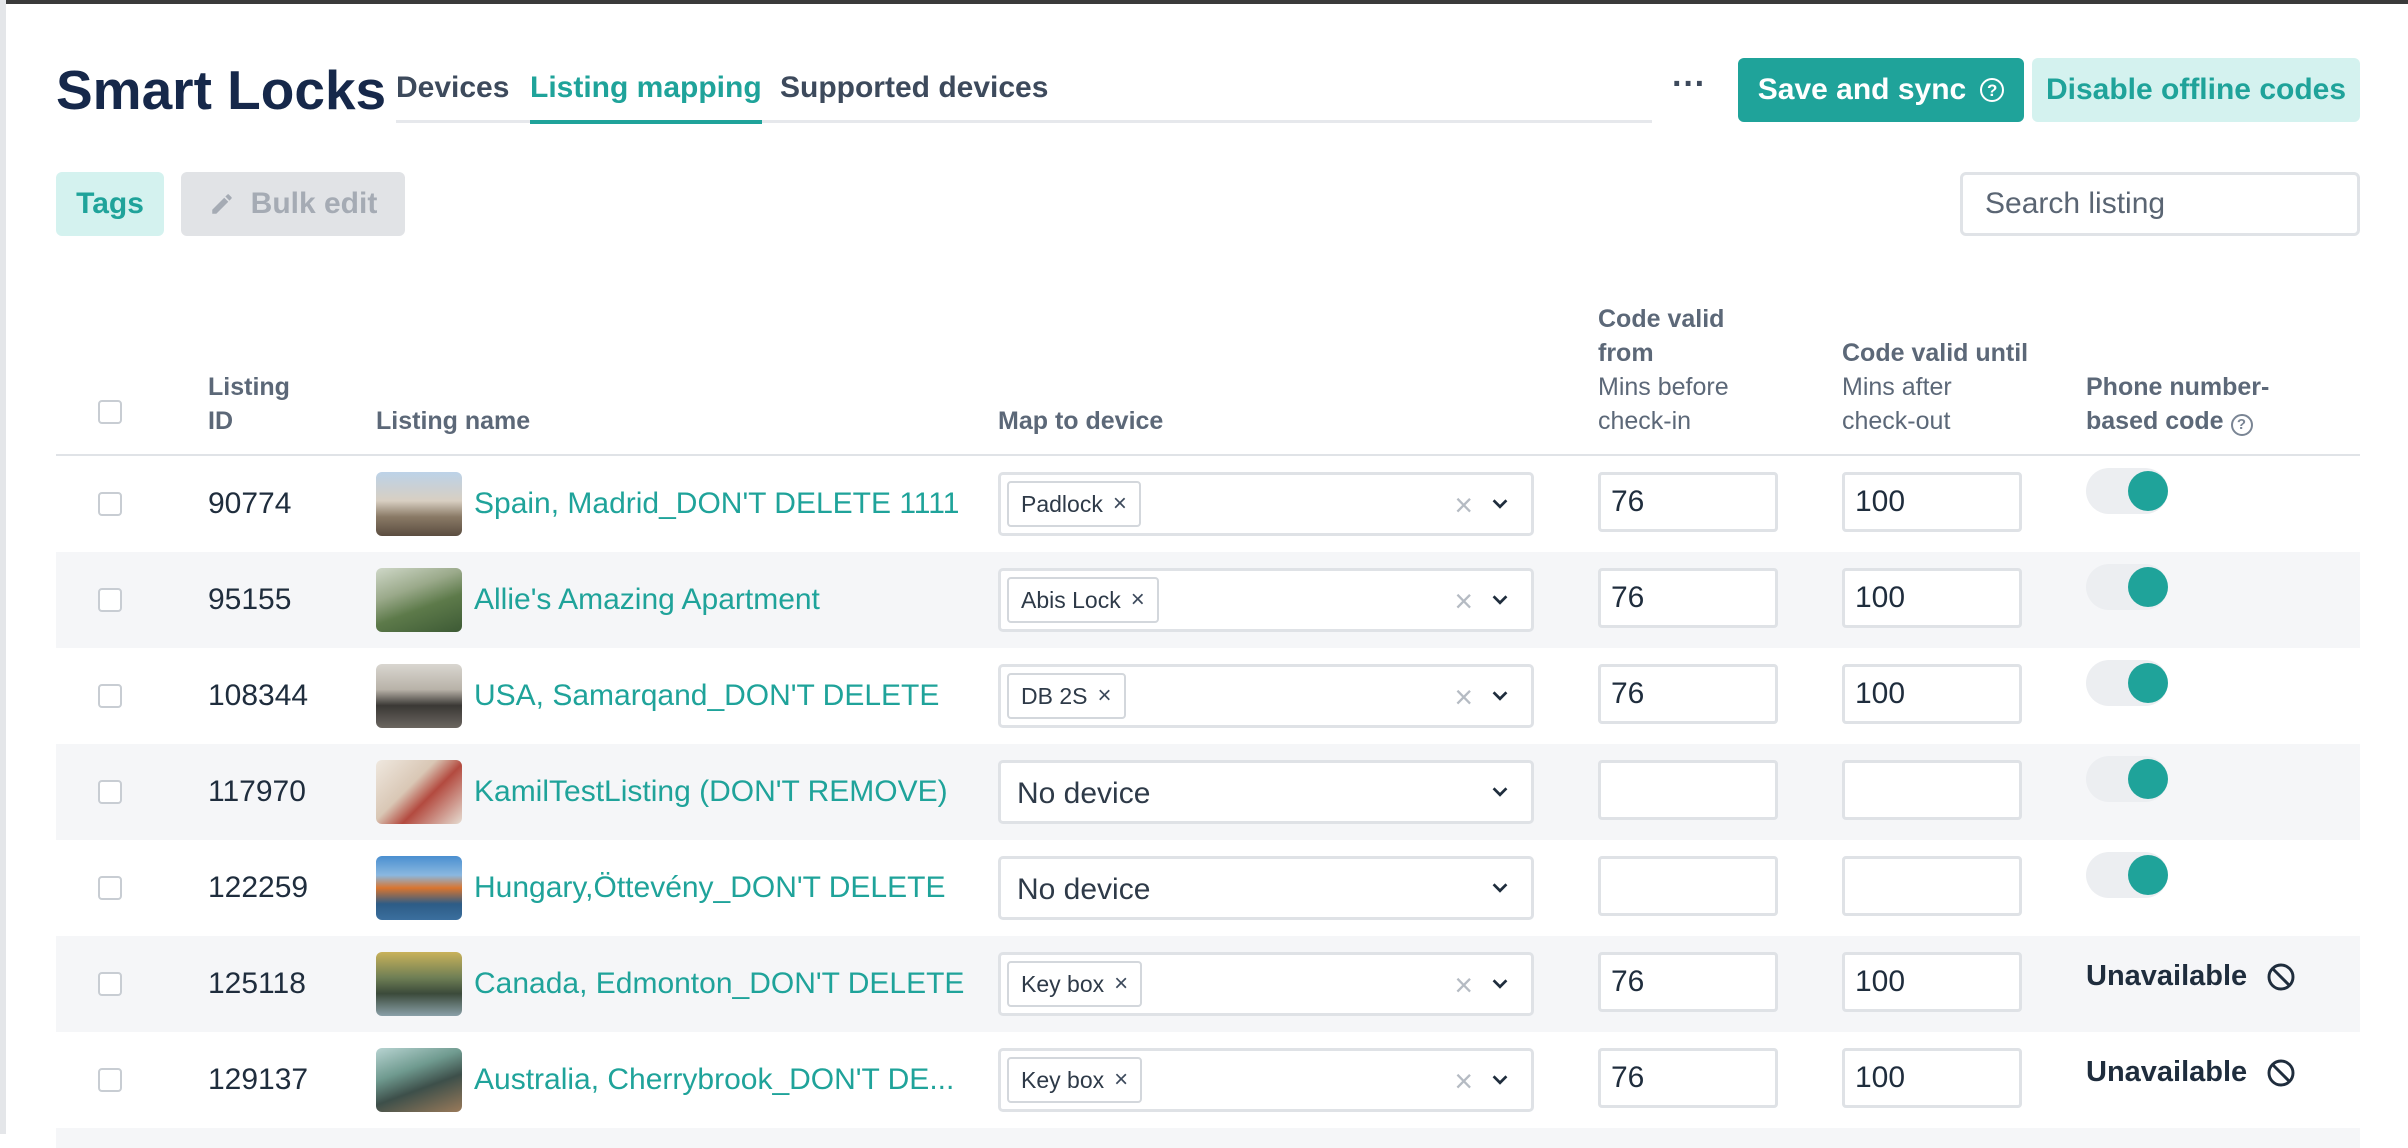 Image resolution: width=2408 pixels, height=1148 pixels. I want to click on tab-listing-mapping: Listing mapping, so click(646, 96).